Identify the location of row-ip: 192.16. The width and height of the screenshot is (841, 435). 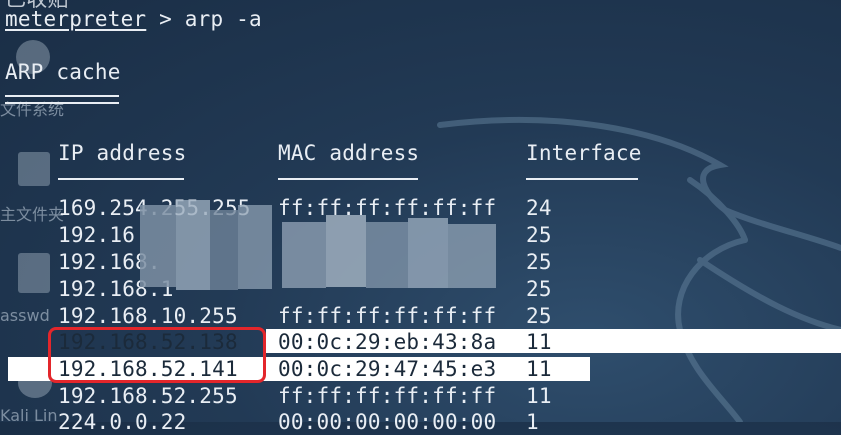
(97, 235).